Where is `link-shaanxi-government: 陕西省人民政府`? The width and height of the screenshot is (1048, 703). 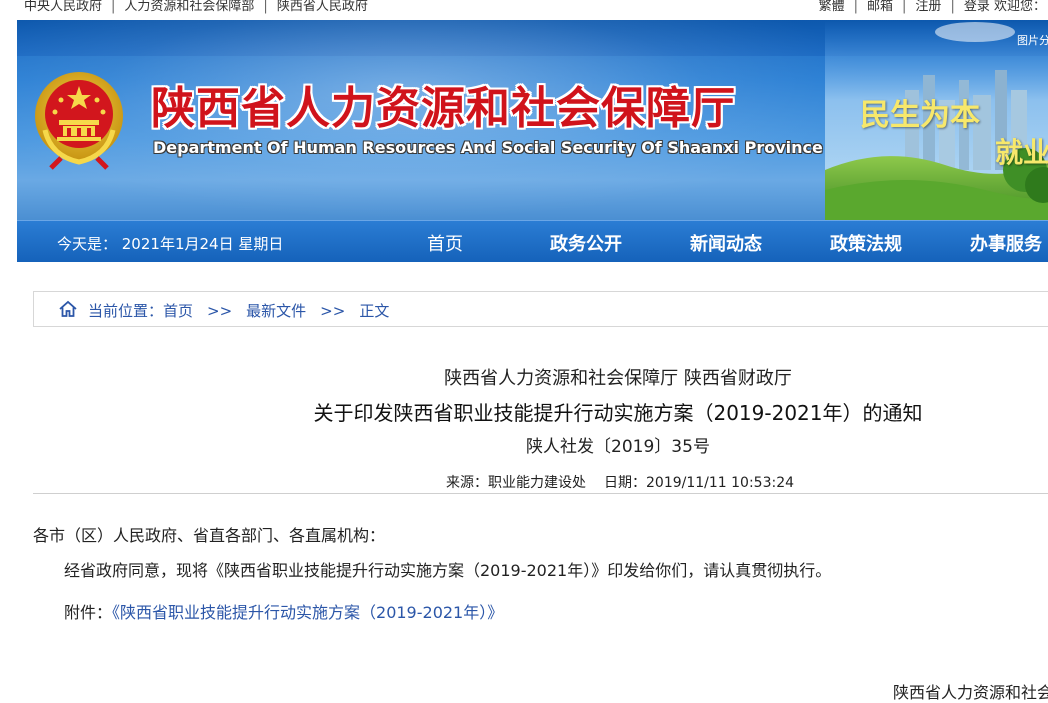
link-shaanxi-government: 陕西省人民政府 is located at coordinates (322, 7).